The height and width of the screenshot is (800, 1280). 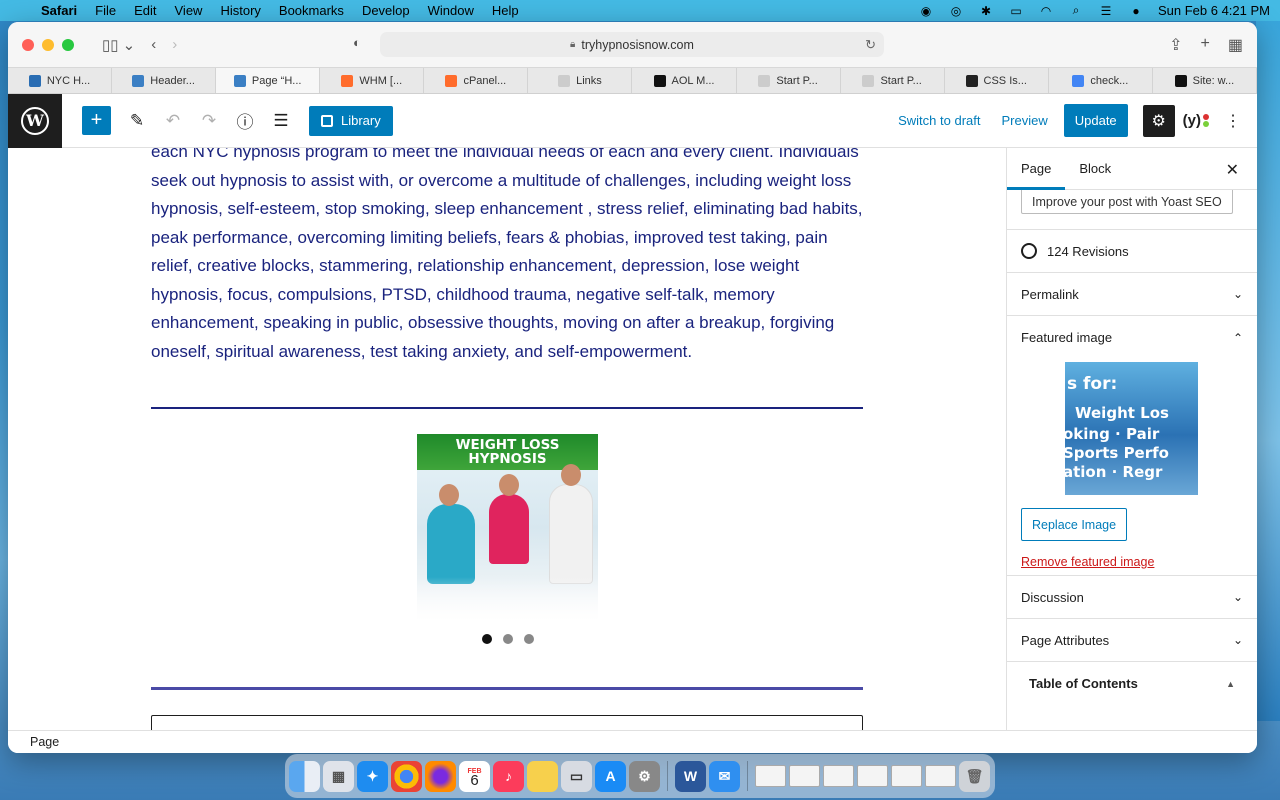 What do you see at coordinates (1132, 294) in the screenshot?
I see `permalink-panel: Permalink ⌄` at bounding box center [1132, 294].